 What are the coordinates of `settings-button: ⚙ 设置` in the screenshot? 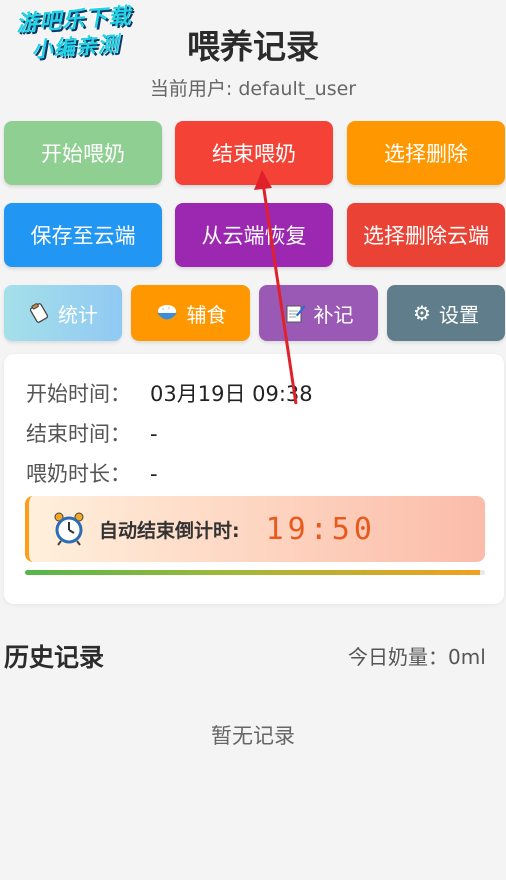 It's located at (446, 313).